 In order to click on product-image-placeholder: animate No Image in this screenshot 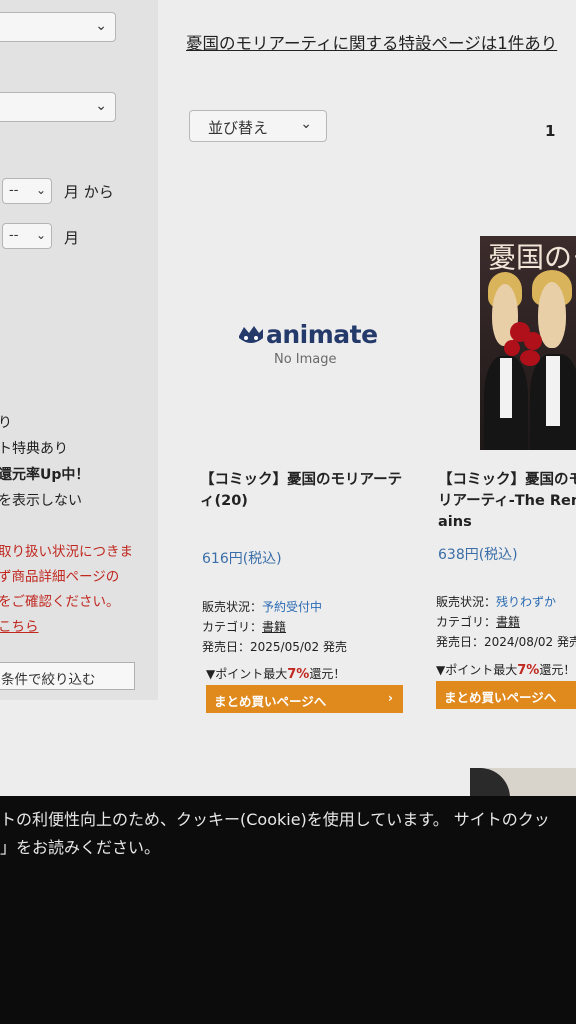, I will do `click(307, 346)`.